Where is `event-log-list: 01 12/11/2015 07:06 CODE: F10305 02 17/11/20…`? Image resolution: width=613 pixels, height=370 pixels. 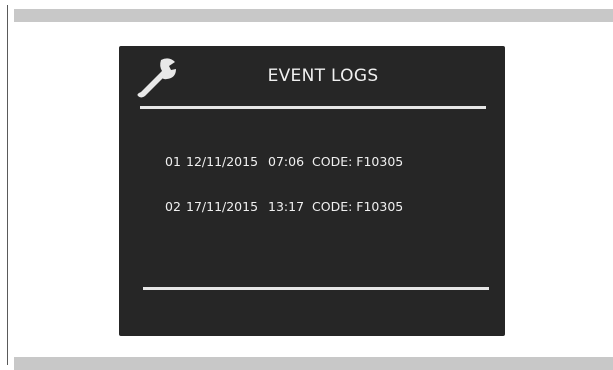
event-log-list: 01 12/11/2015 07:06 CODE: F10305 02 17/11/20… is located at coordinates (284, 184).